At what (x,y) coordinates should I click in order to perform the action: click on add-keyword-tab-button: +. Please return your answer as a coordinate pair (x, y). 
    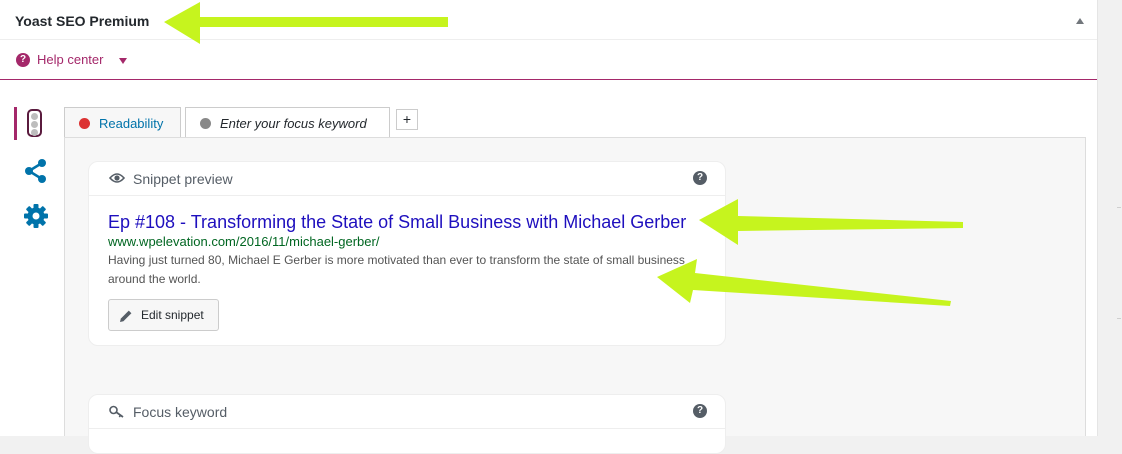
    Looking at the image, I should click on (407, 119).